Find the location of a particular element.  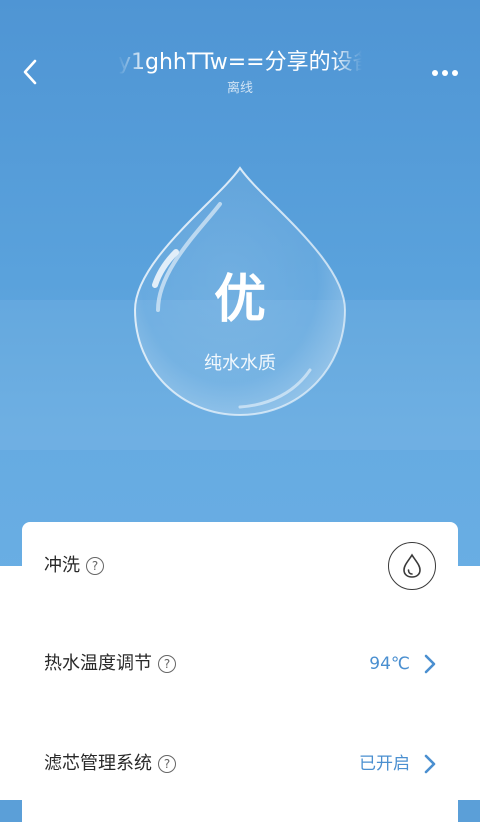

hot-water-temp-control: 94℃ is located at coordinates (402, 664).